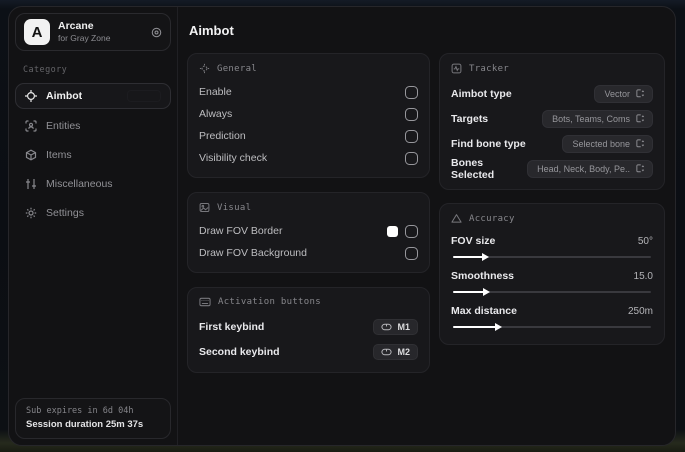 This screenshot has height=452, width=685. Describe the element at coordinates (617, 93) in the screenshot. I see `select-value: Vector` at that location.